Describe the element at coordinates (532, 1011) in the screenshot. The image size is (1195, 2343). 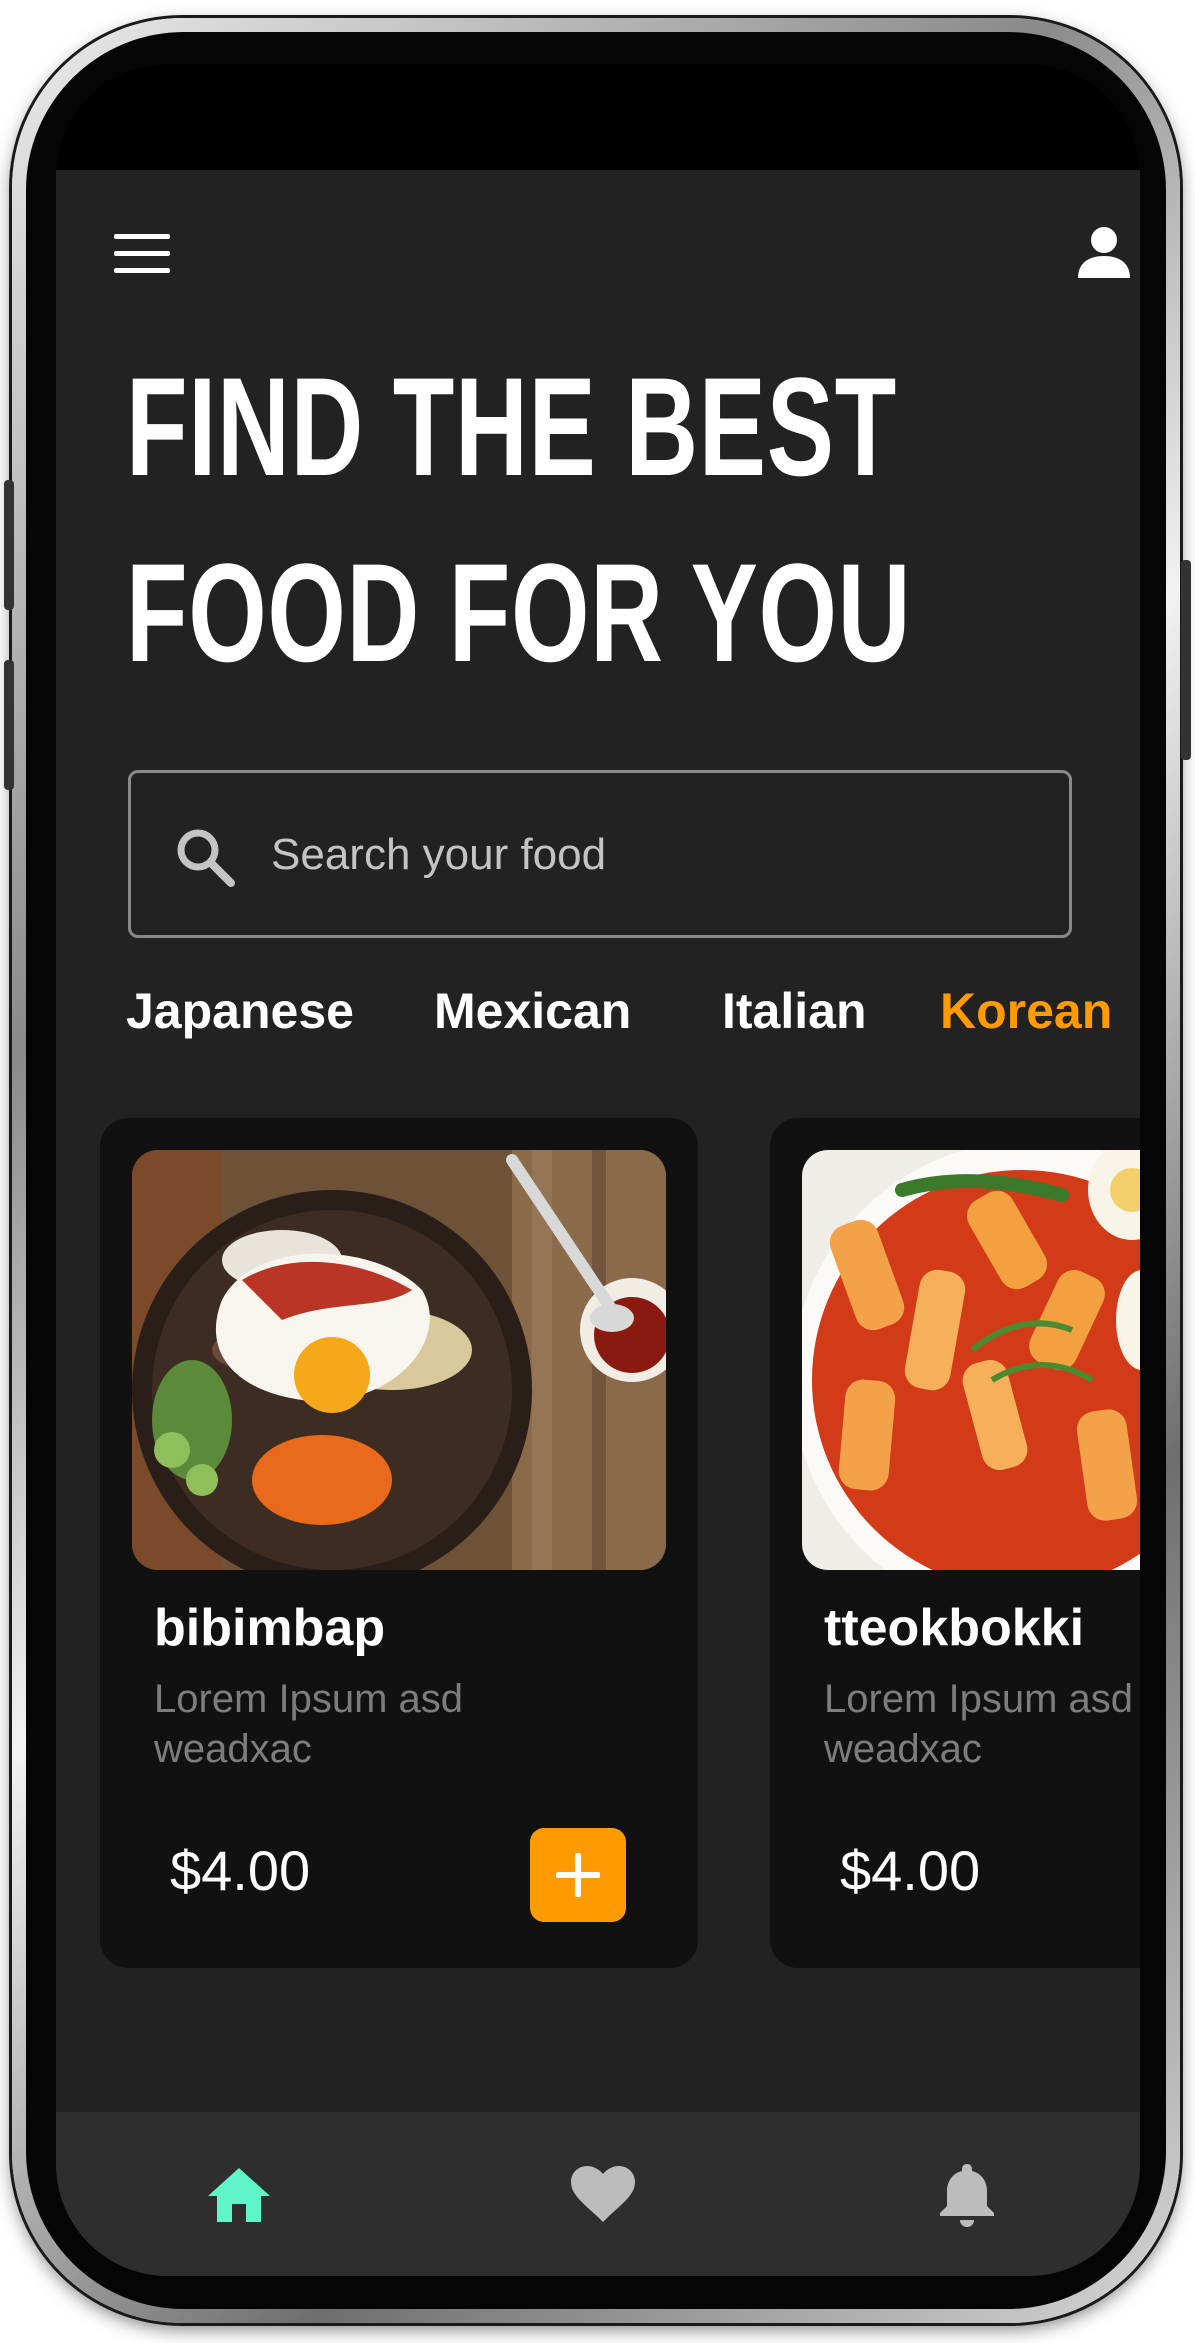
I see `category-tab-mexican: Mexican` at that location.